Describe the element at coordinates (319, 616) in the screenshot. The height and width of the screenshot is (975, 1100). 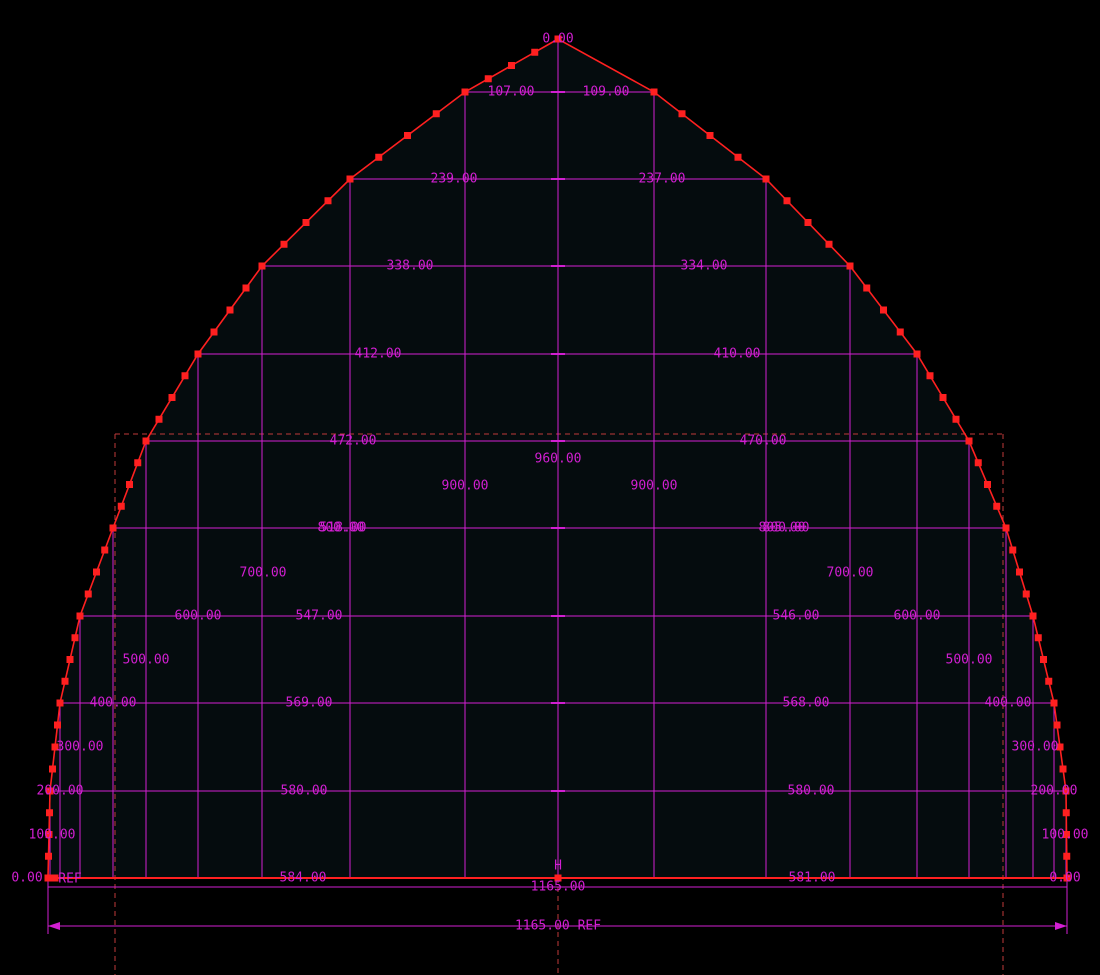
I see `row-dimension-left: 547.00` at that location.